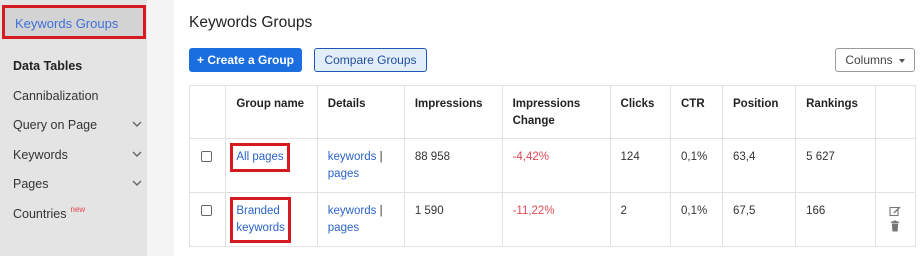 The height and width of the screenshot is (256, 924). Describe the element at coordinates (556, 165) in the screenshot. I see `impressions-change-cell: -4,42%` at that location.